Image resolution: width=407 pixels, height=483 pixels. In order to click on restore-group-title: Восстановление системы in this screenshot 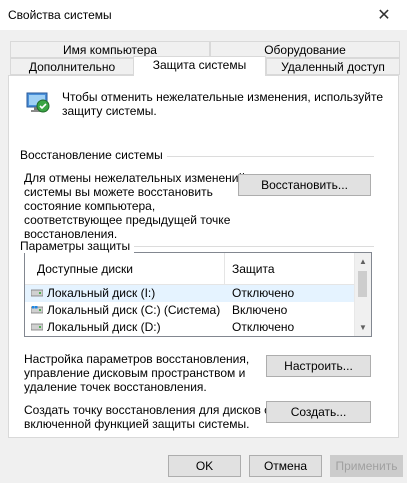, I will do `click(93, 155)`.